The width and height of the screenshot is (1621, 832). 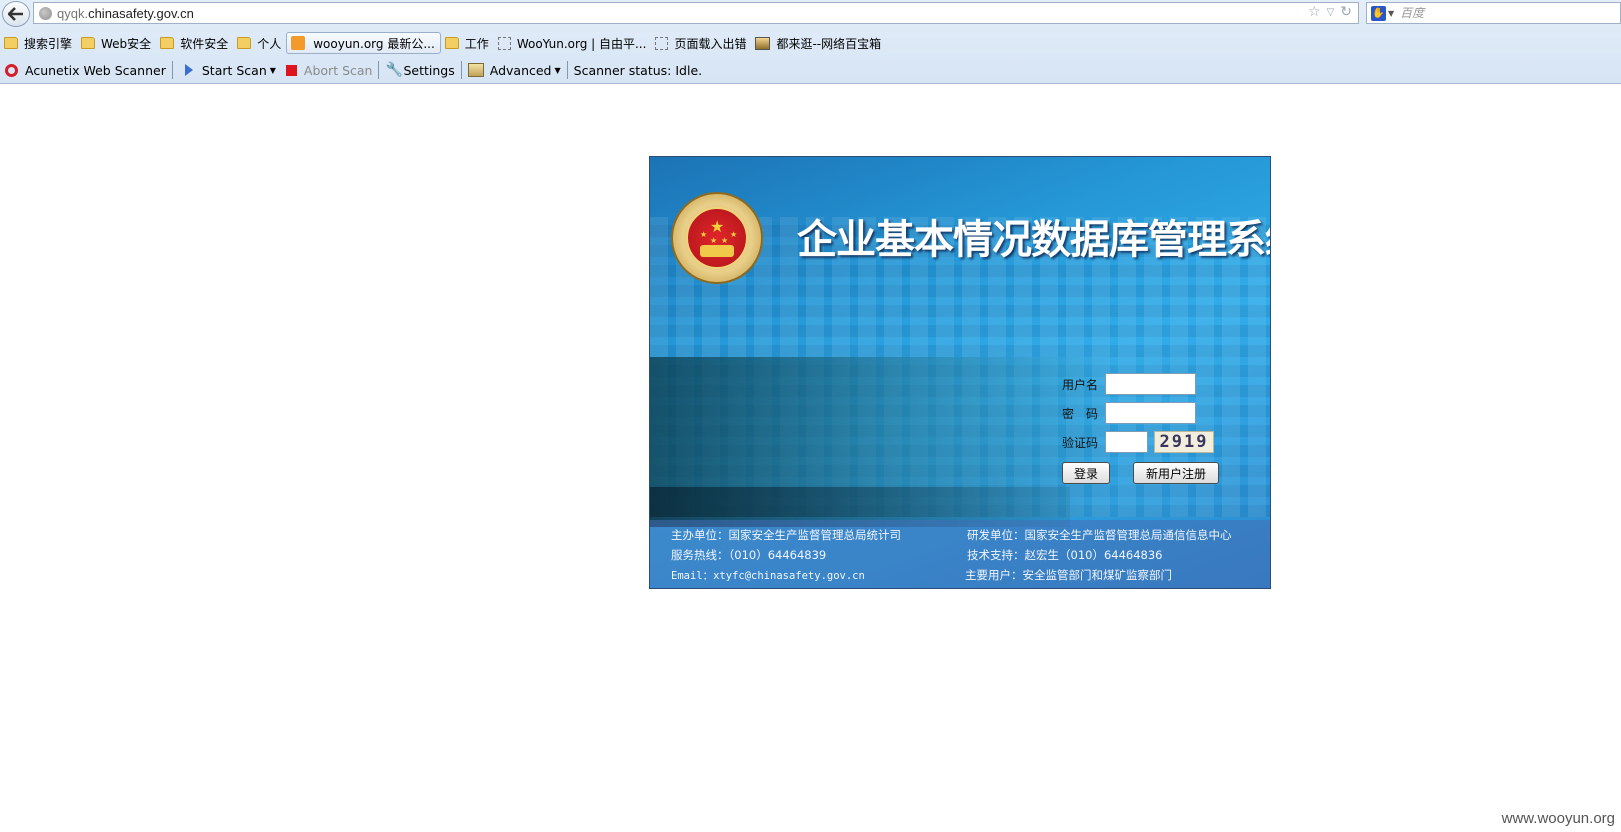 I want to click on acunetix-logo-icon, so click(x=11, y=70).